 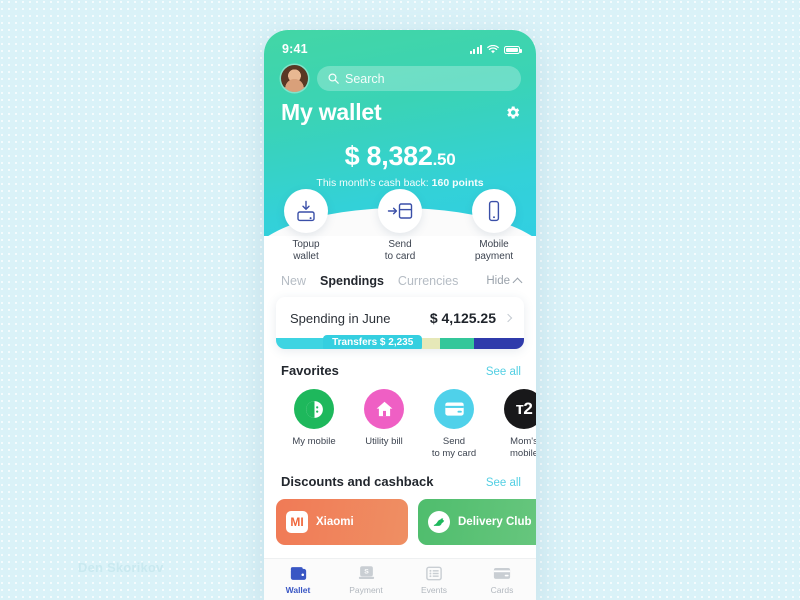 What do you see at coordinates (293, 281) in the screenshot?
I see `tab-new: New` at bounding box center [293, 281].